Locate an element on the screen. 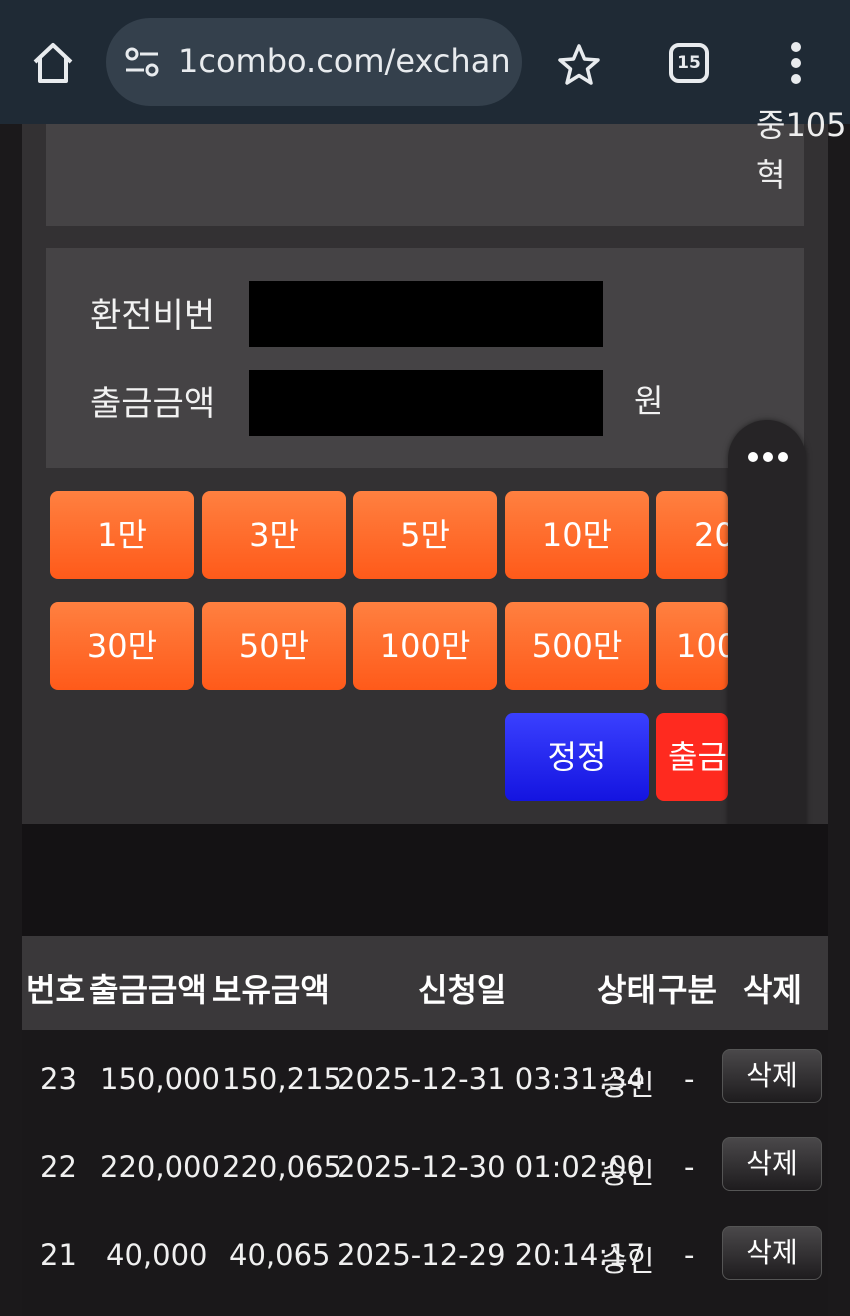  amount-button-300k: 30만 is located at coordinates (122, 646).